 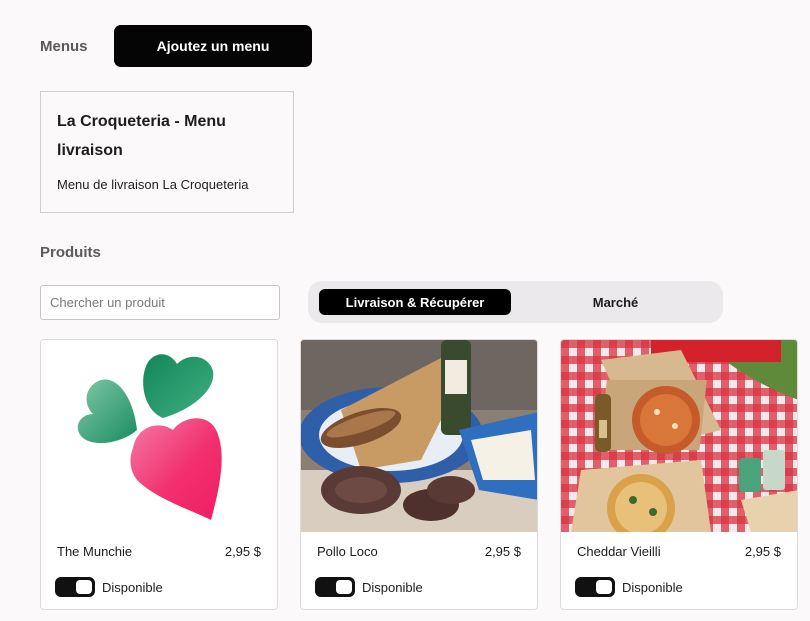 I want to click on menu-card-description: Menu de livraison La Croqueteria, so click(x=153, y=184).